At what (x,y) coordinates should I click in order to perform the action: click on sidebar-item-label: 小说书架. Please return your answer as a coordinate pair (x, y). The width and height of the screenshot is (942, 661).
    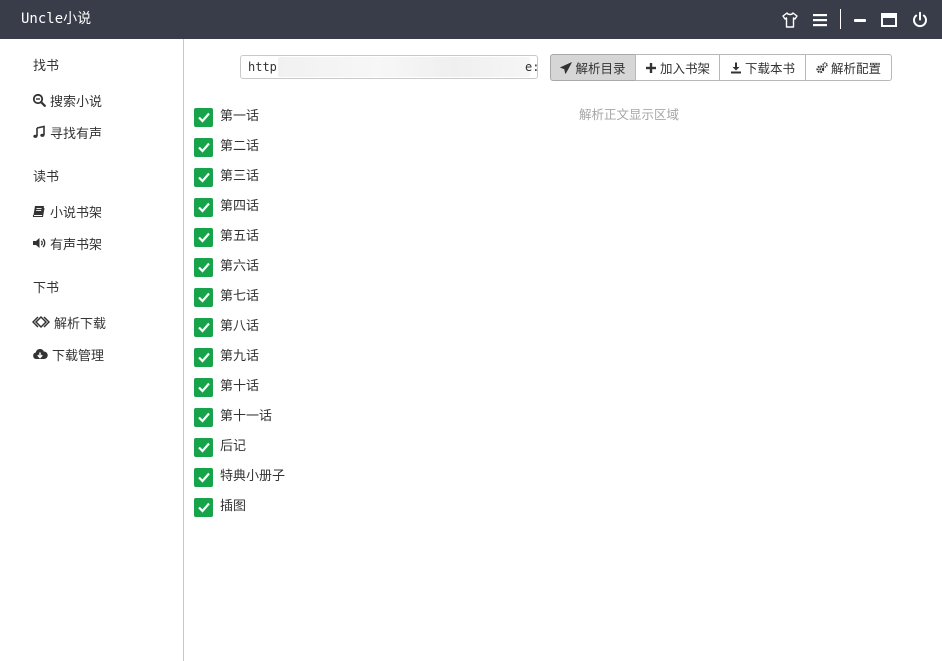
    Looking at the image, I should click on (76, 213).